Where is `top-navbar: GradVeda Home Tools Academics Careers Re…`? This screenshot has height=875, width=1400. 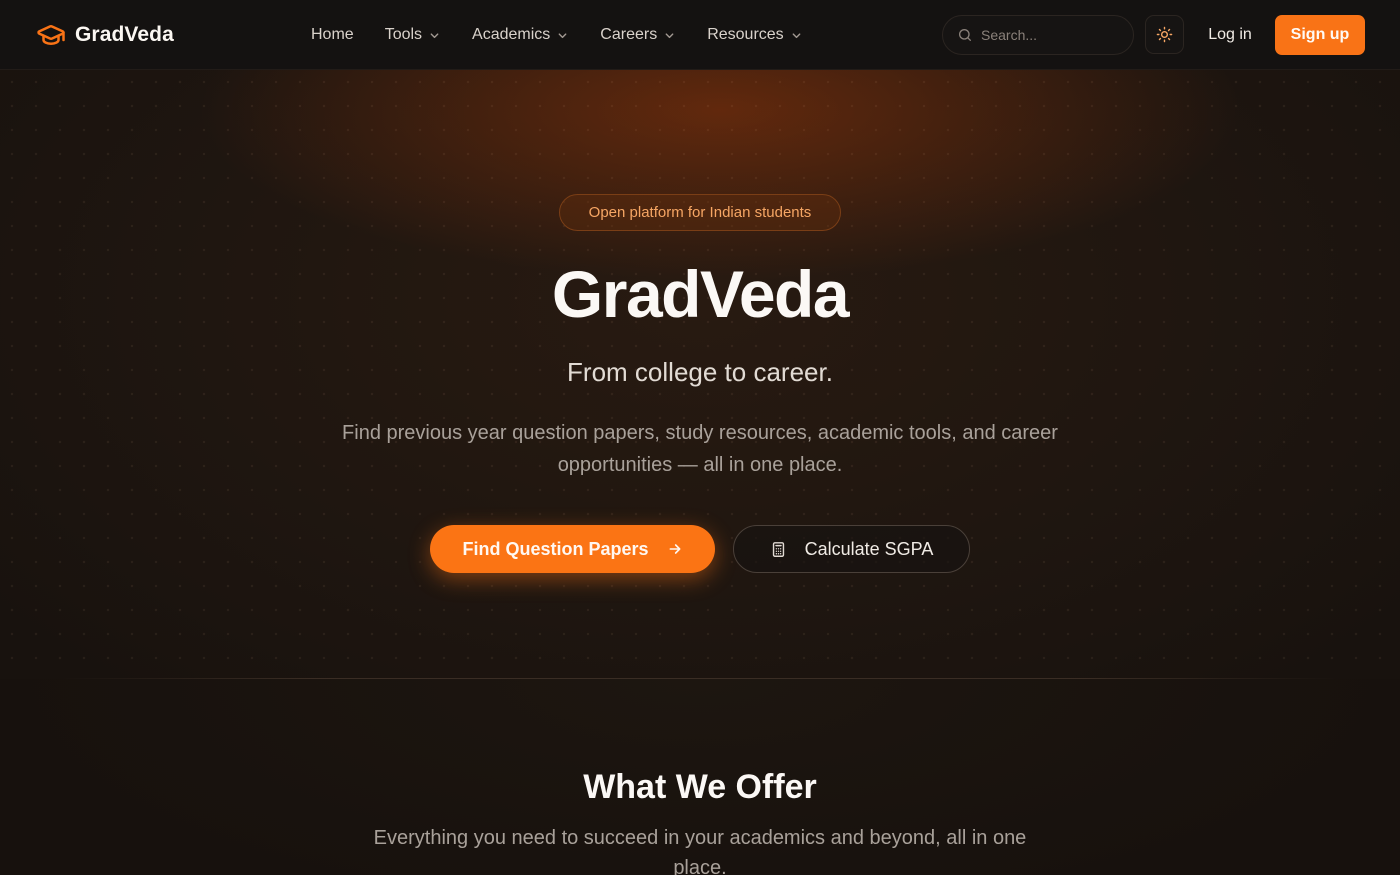
top-navbar: GradVeda Home Tools Academics Careers Re… is located at coordinates (700, 35).